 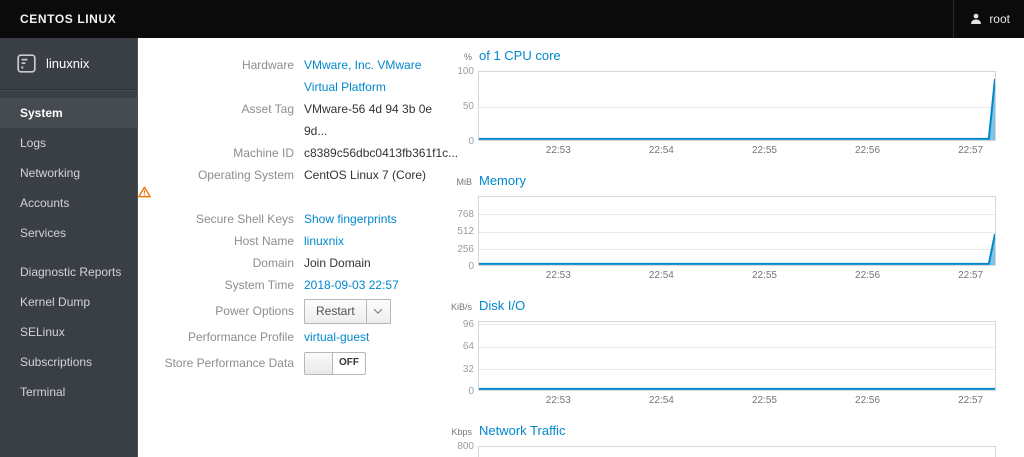 What do you see at coordinates (319, 363) in the screenshot?
I see `toggle-knob` at bounding box center [319, 363].